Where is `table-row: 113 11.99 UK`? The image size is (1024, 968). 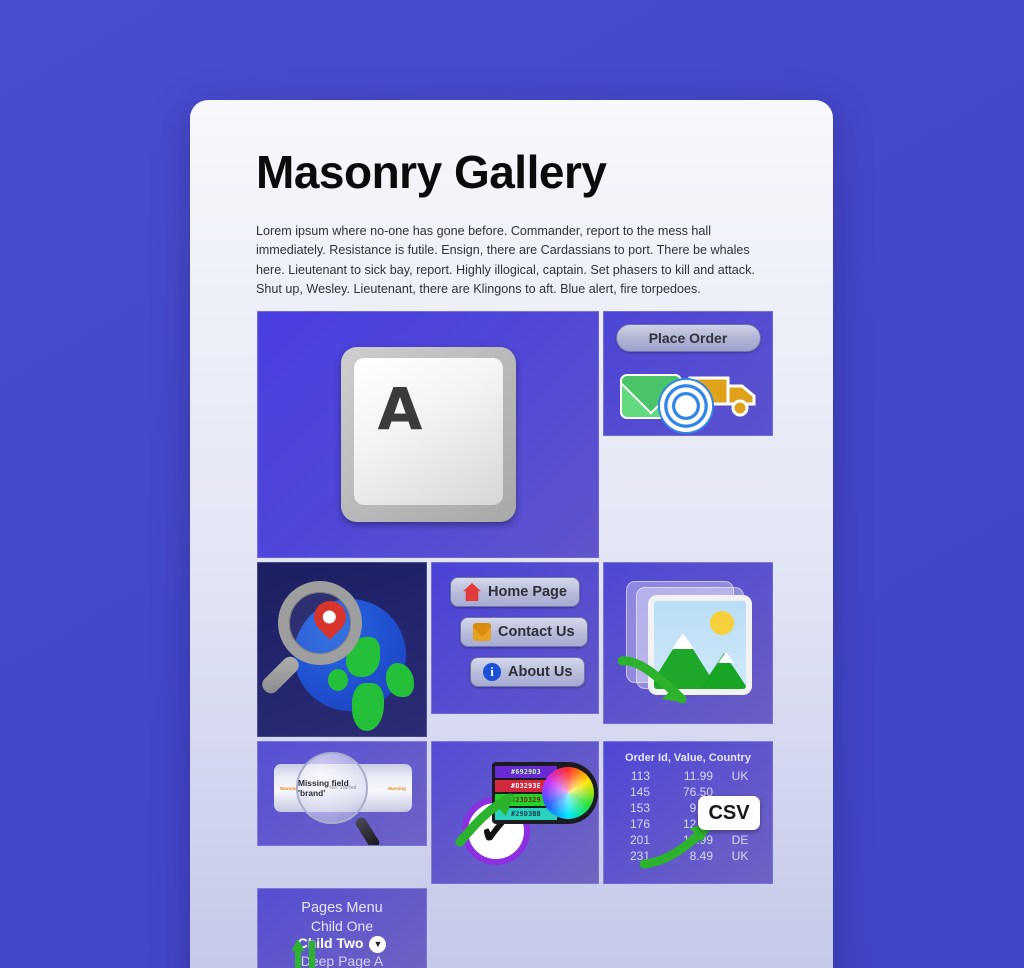
table-row: 113 11.99 UK is located at coordinates (688, 776).